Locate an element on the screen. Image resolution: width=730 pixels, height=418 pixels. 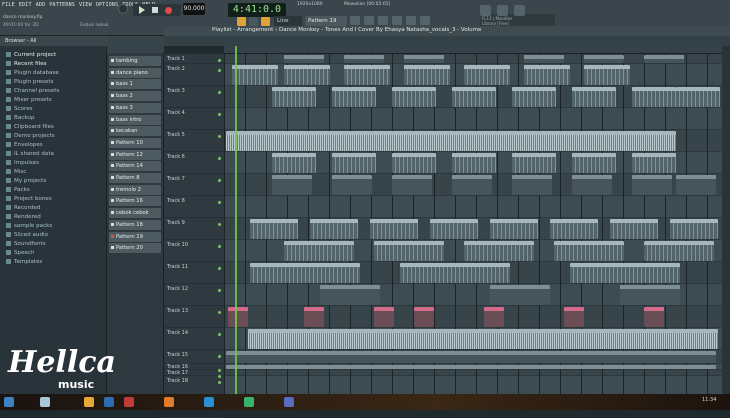
picker-item-kecakan: kecakan is located at coordinates (135, 131).